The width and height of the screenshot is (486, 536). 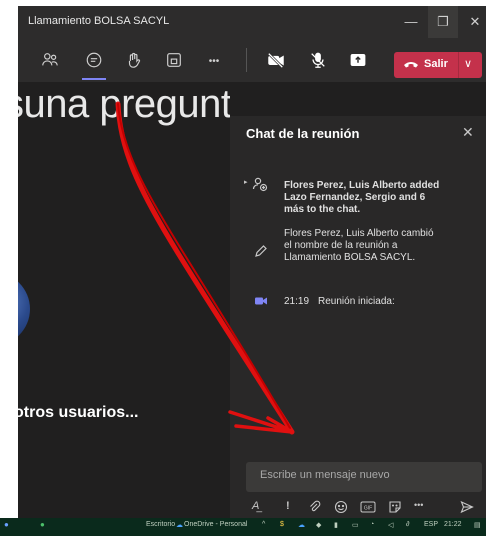 What do you see at coordinates (473, 22) in the screenshot?
I see `close-window-button: ✕` at bounding box center [473, 22].